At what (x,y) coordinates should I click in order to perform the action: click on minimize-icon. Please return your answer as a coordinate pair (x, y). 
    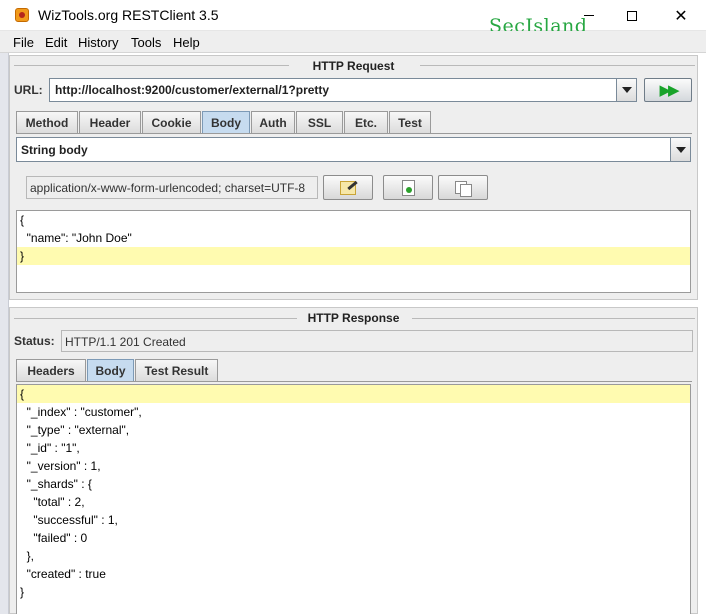
    Looking at the image, I should click on (589, 15).